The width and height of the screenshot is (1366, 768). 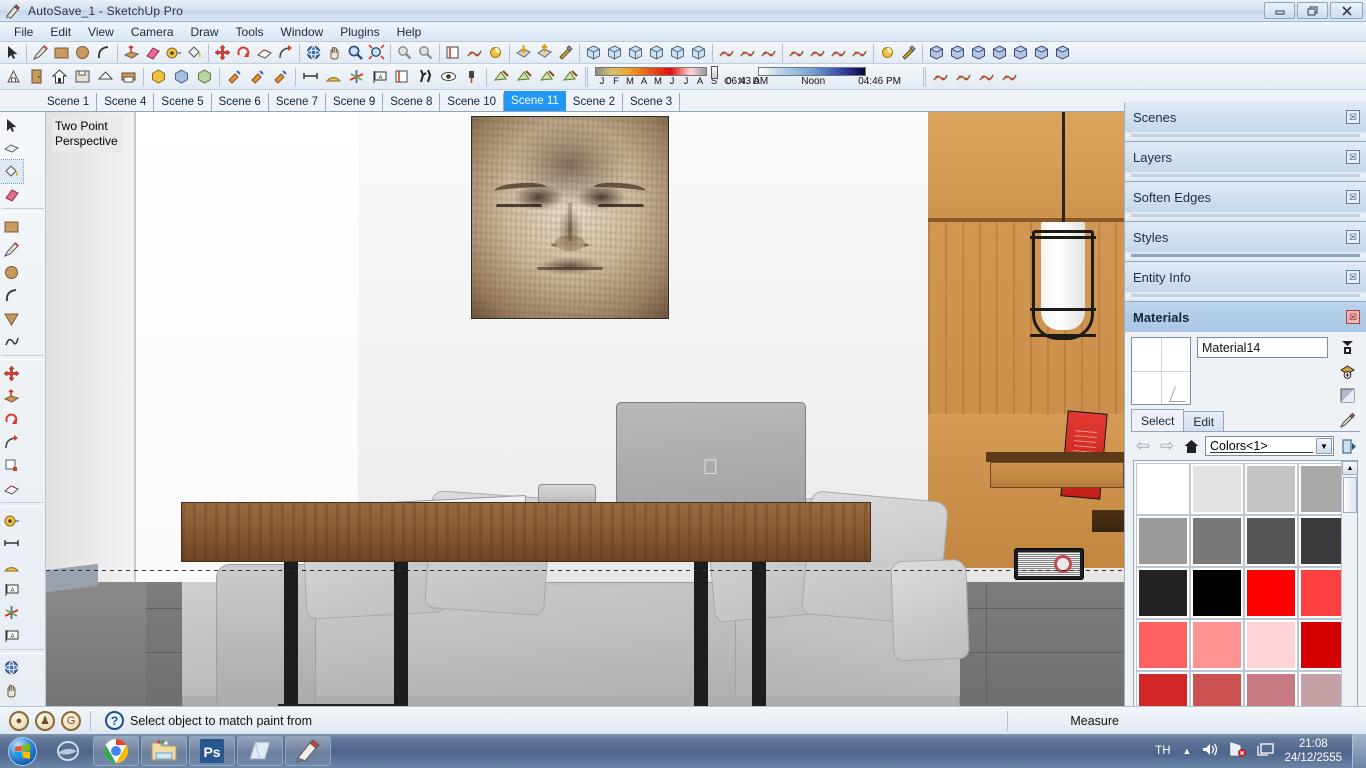 I want to click on scene-tab-scene-11: Scene 11, so click(x=535, y=101).